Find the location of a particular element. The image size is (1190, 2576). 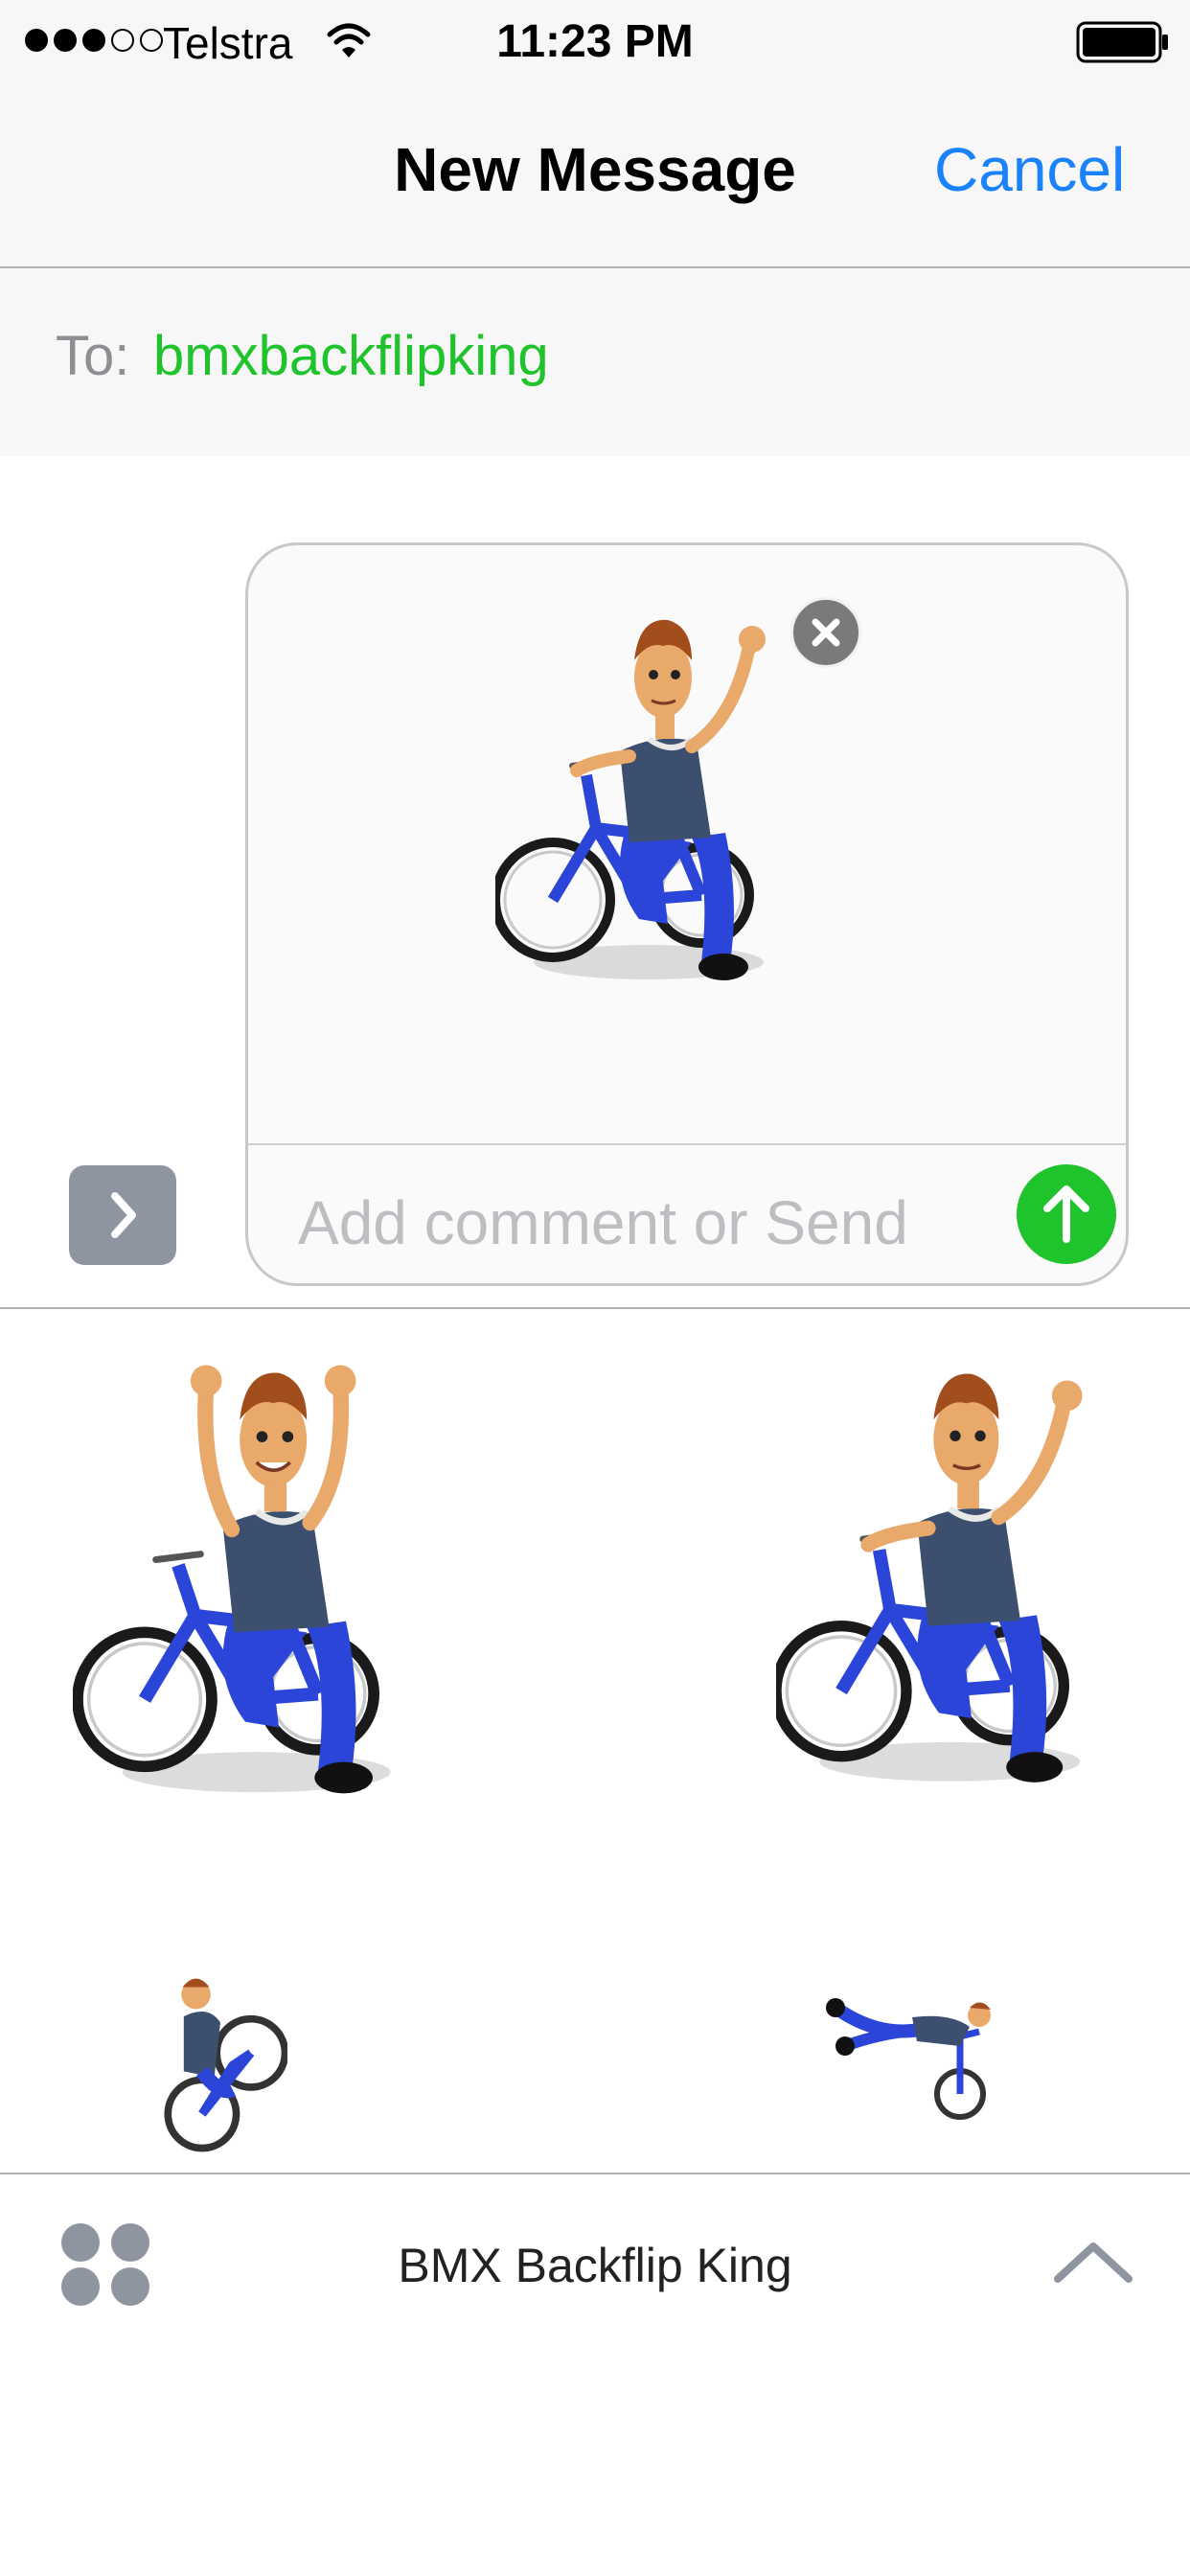

status-time: 11:23 PM is located at coordinates (595, 41).